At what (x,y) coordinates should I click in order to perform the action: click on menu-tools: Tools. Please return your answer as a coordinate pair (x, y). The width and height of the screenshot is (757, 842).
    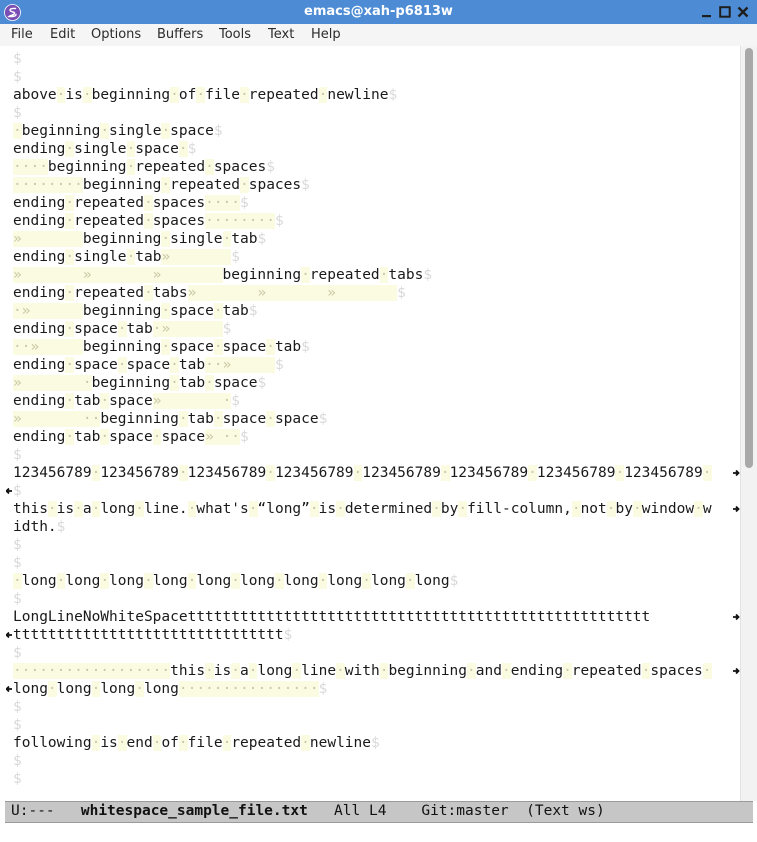
    Looking at the image, I should click on (235, 35).